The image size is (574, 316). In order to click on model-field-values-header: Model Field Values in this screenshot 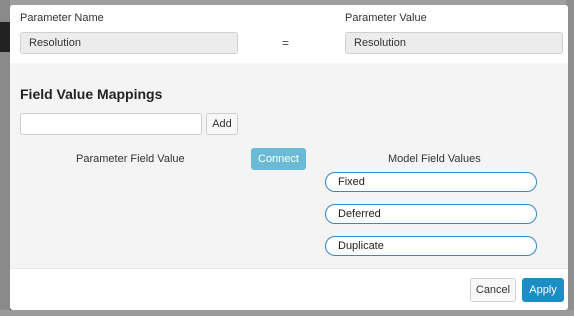, I will do `click(434, 159)`.